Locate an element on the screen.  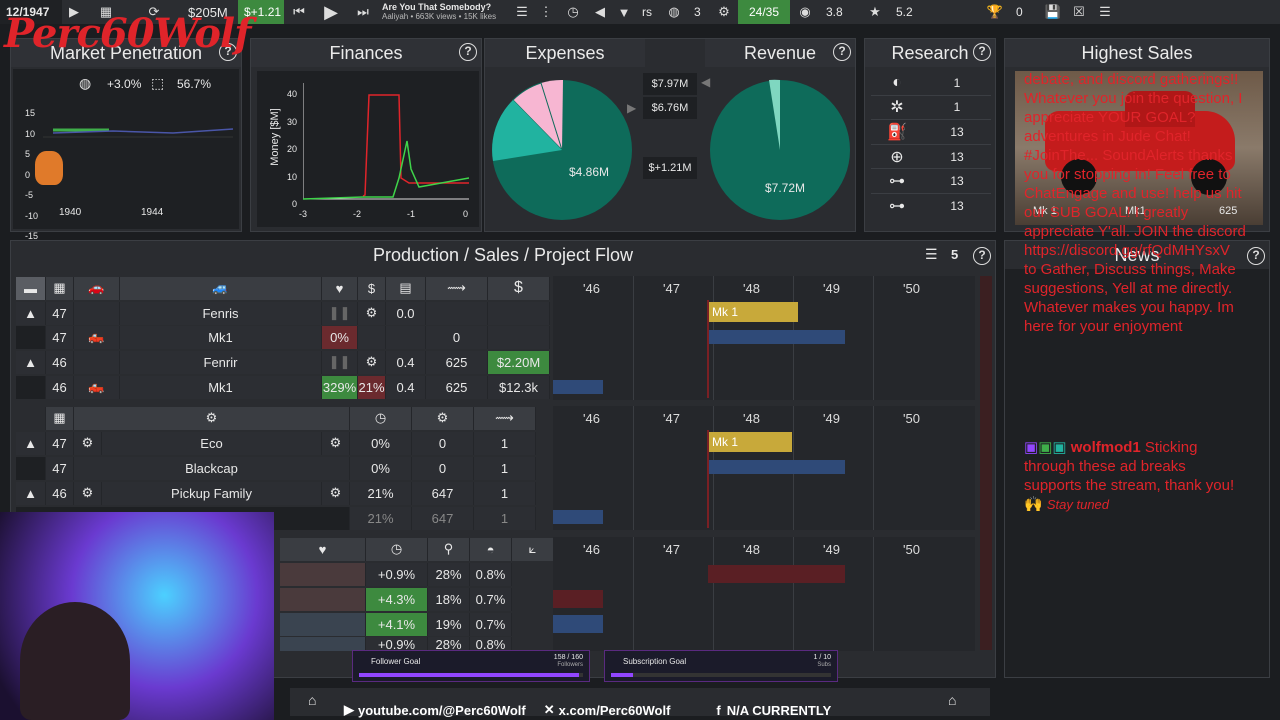
prev-arrow-icon: ◀ is located at coordinates (600, 12).